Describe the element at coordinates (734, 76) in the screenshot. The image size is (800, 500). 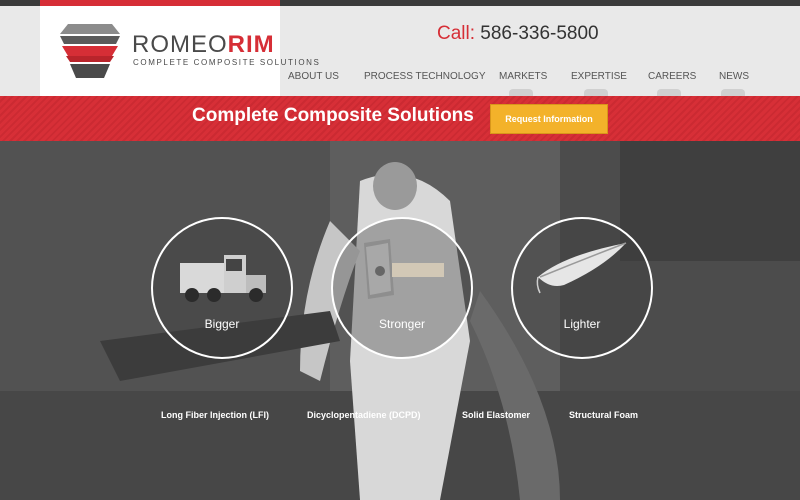
I see `nav-news: NEWS` at that location.